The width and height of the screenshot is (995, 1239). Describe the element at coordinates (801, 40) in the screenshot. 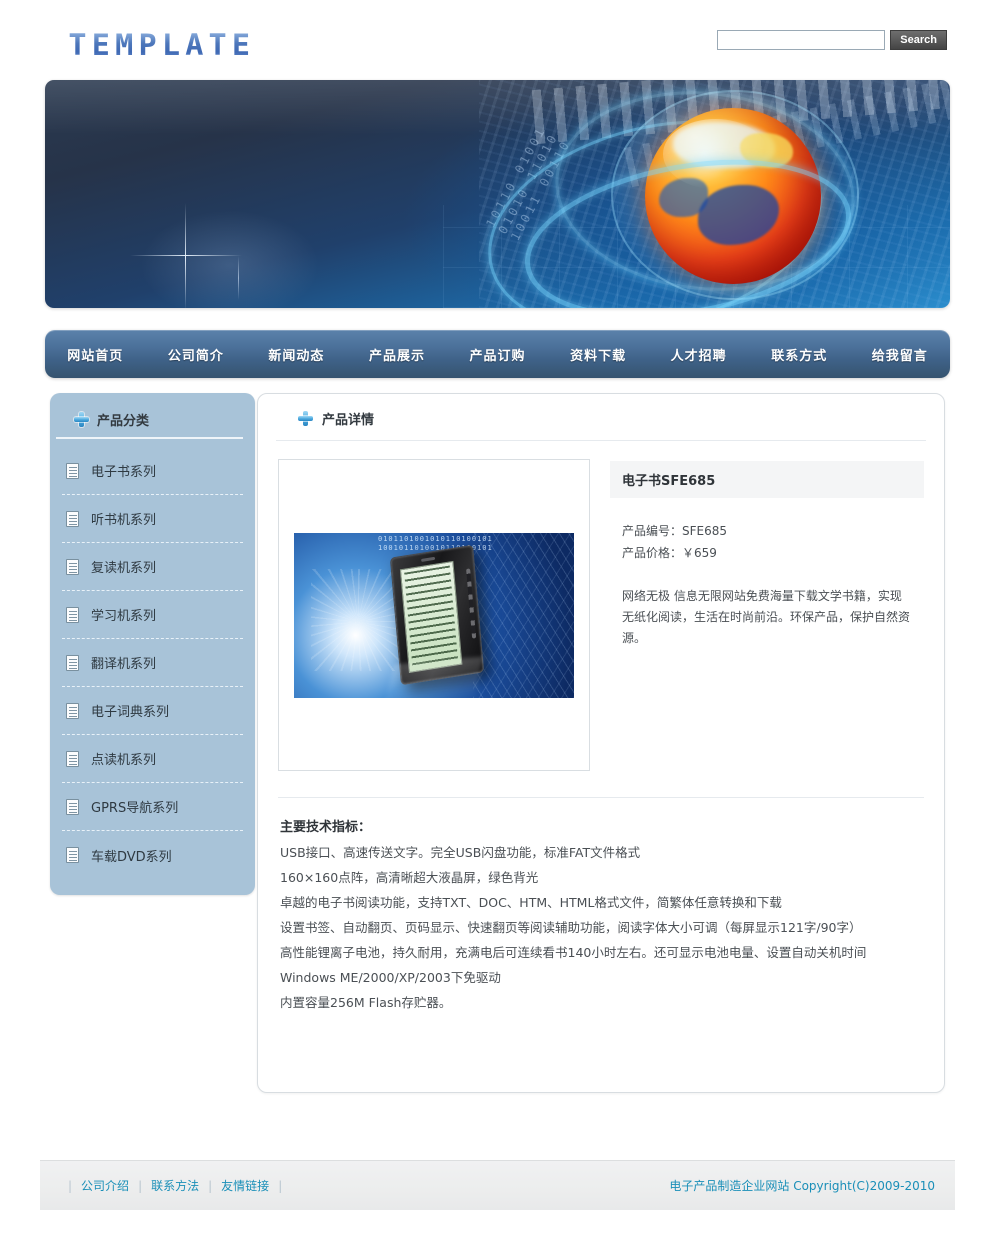

I see `search-input` at that location.